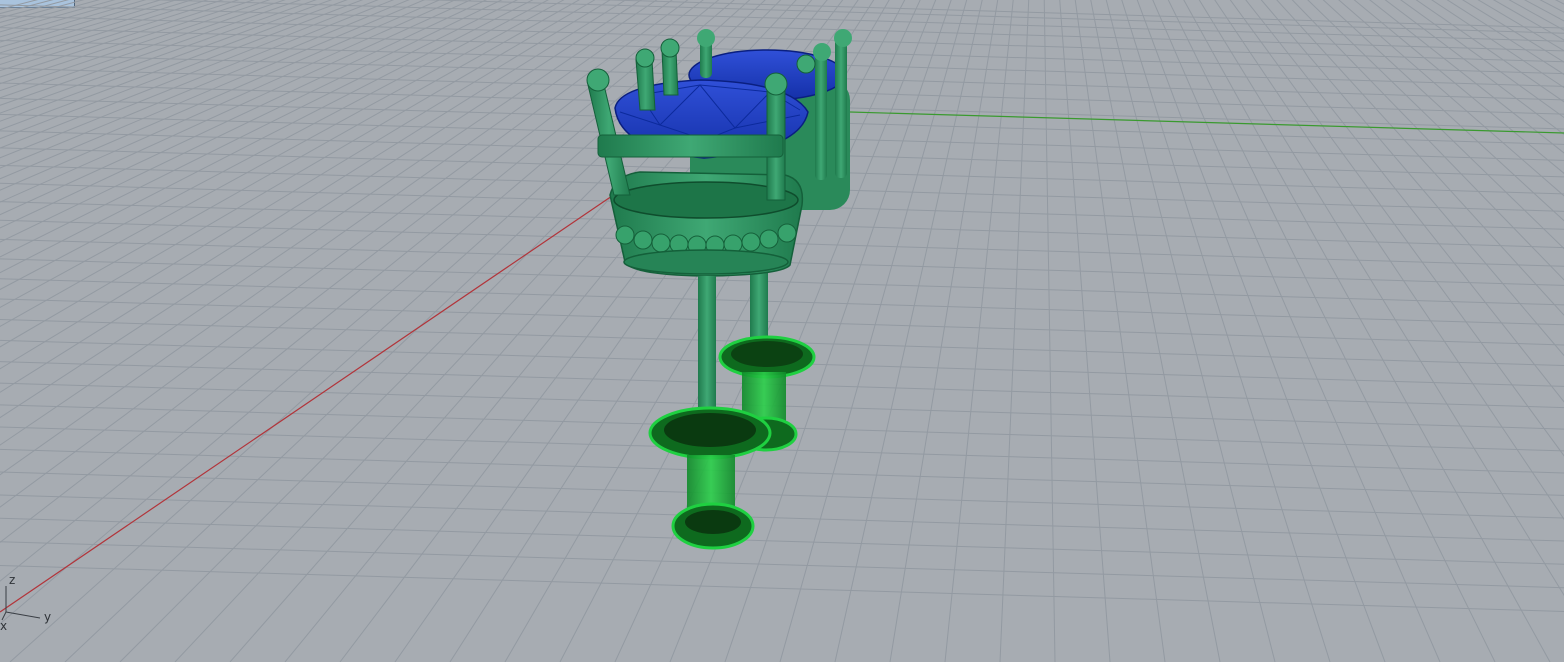 This screenshot has height=662, width=1564. What do you see at coordinates (3, 626) in the screenshot?
I see `x-axis-label: x` at bounding box center [3, 626].